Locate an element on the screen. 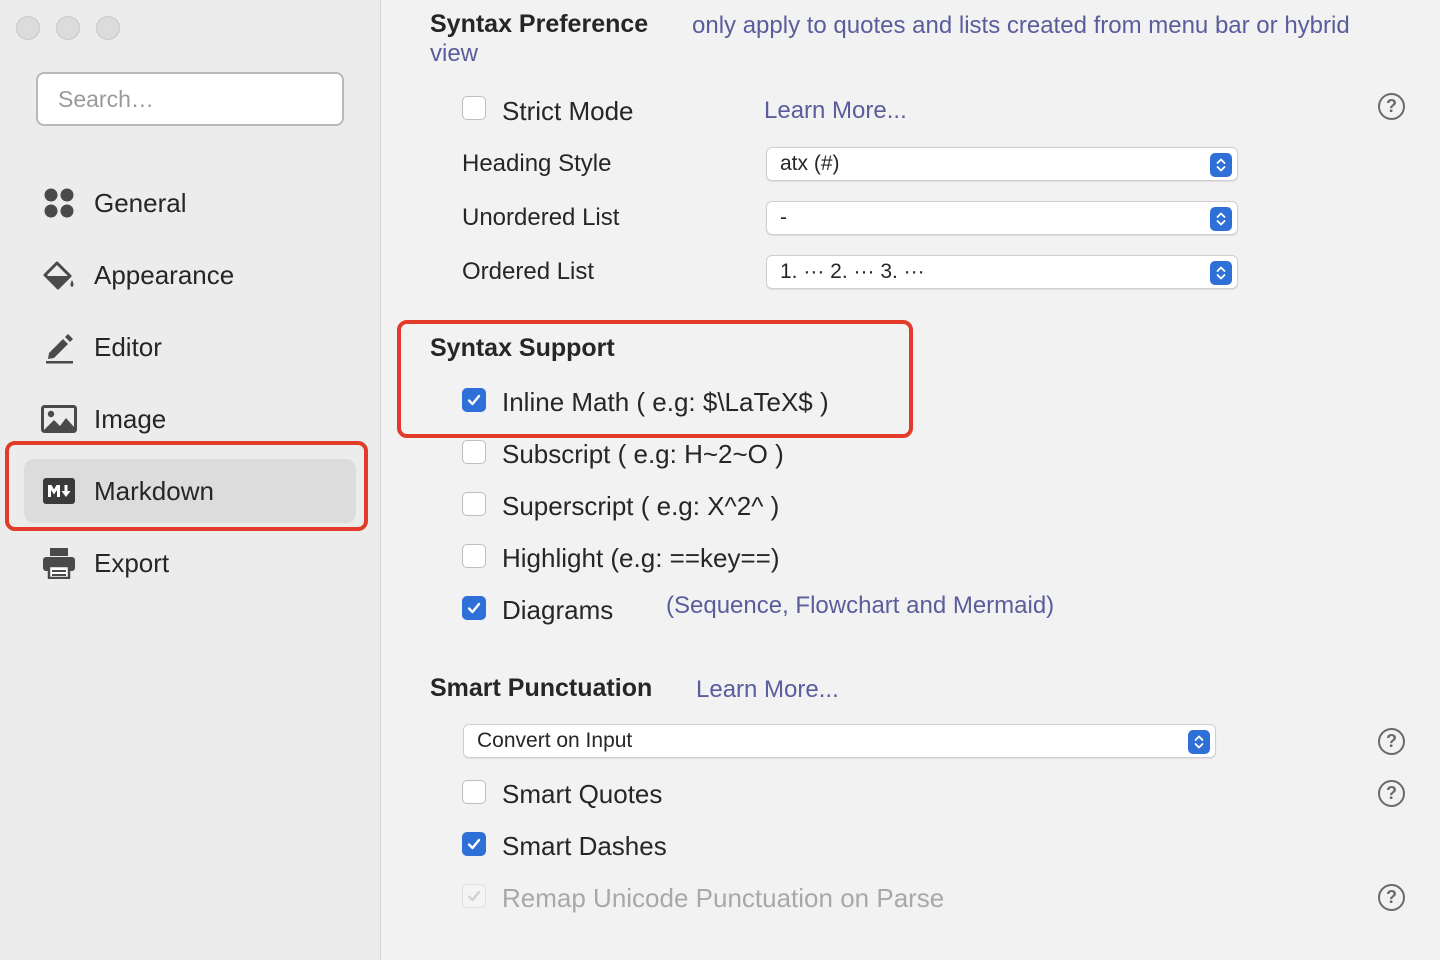 Image resolution: width=1440 pixels, height=960 pixels. subscript-checkbox is located at coordinates (474, 452).